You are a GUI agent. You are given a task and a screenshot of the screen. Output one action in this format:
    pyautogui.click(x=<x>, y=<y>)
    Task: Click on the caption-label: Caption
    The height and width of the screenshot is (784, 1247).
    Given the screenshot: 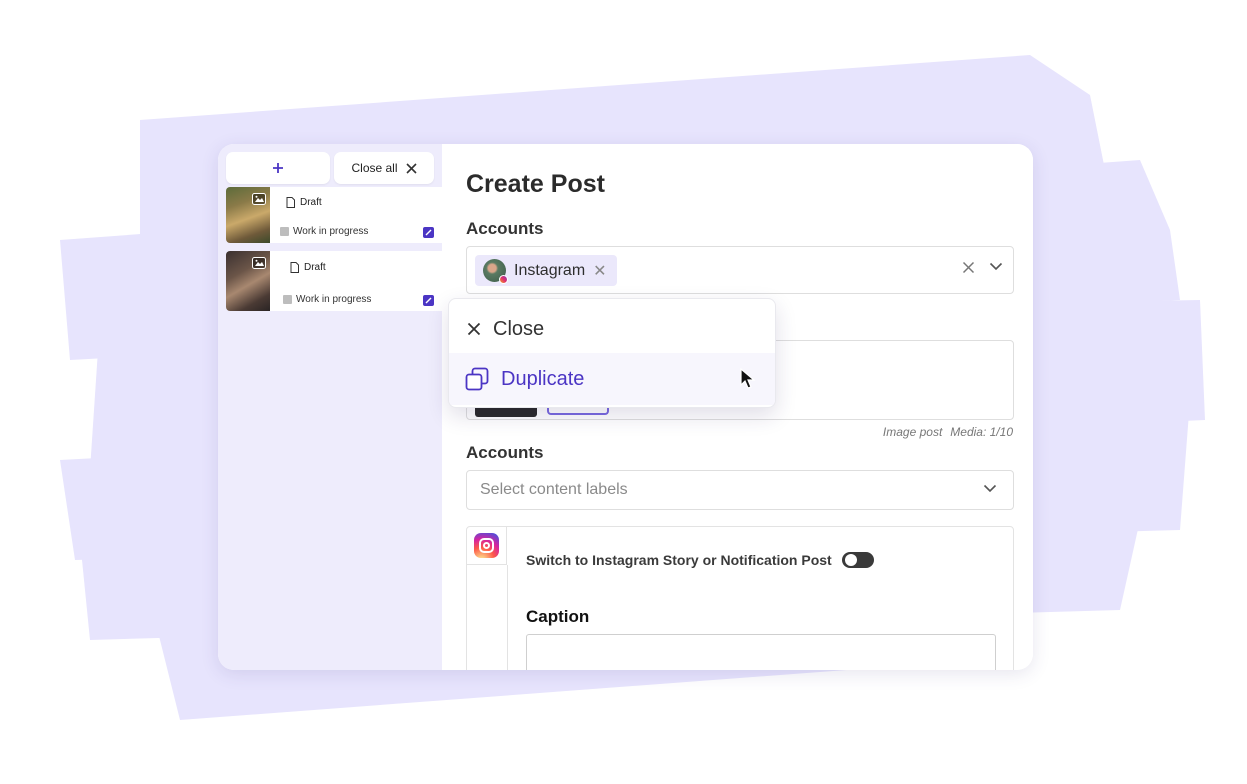 What is the action you would take?
    pyautogui.click(x=558, y=616)
    